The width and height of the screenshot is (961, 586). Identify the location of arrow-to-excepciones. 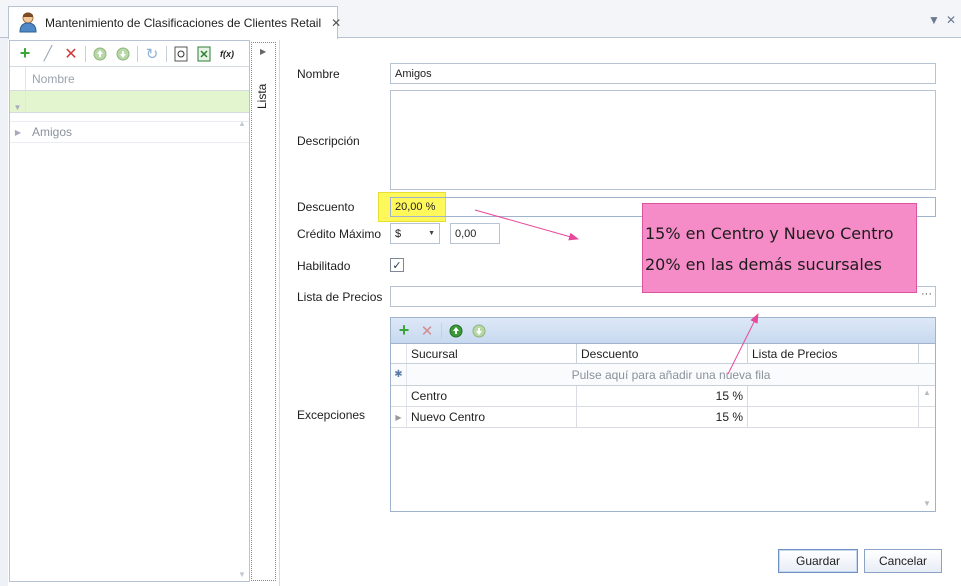
(743, 344).